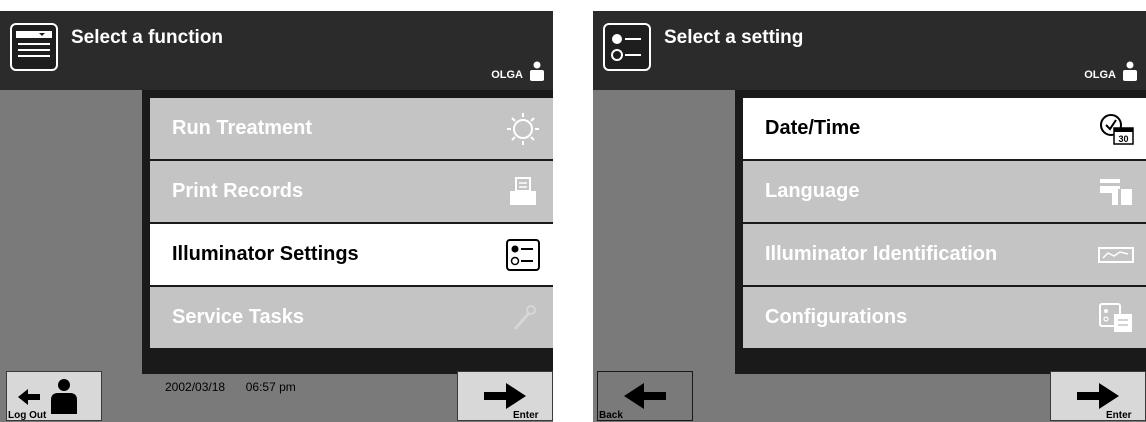  What do you see at coordinates (813, 128) in the screenshot?
I see `menu-item-label: Date/Time` at bounding box center [813, 128].